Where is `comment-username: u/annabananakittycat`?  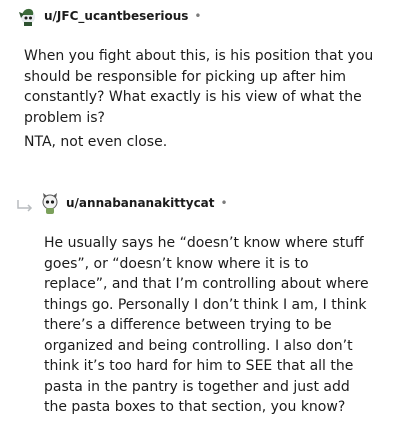
comment-username: u/annabananakittycat is located at coordinates (140, 203).